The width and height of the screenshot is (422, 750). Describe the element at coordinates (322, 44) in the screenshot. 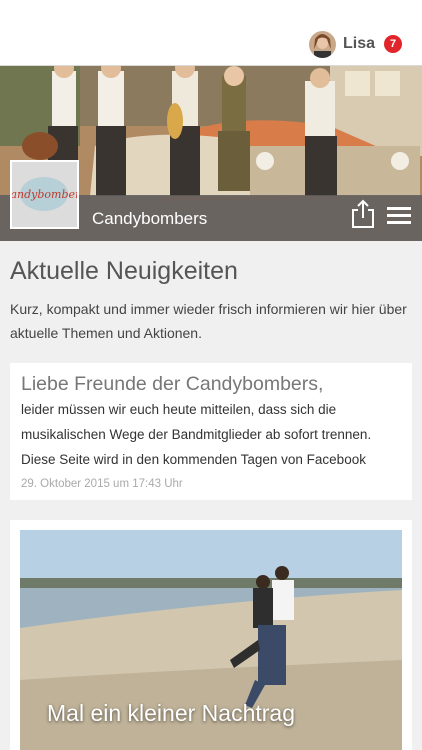

I see `avatar` at that location.